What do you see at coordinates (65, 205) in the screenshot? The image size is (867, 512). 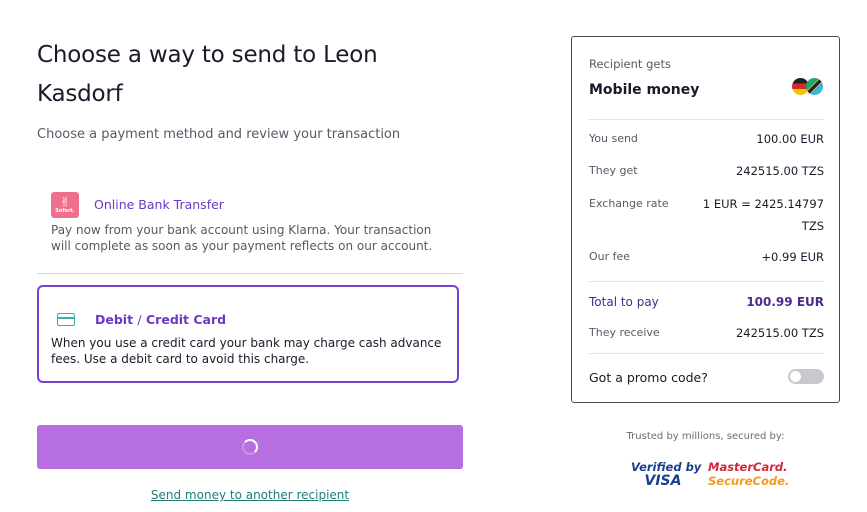 I see `sofort-logo-icon: ✌ Sofort.` at bounding box center [65, 205].